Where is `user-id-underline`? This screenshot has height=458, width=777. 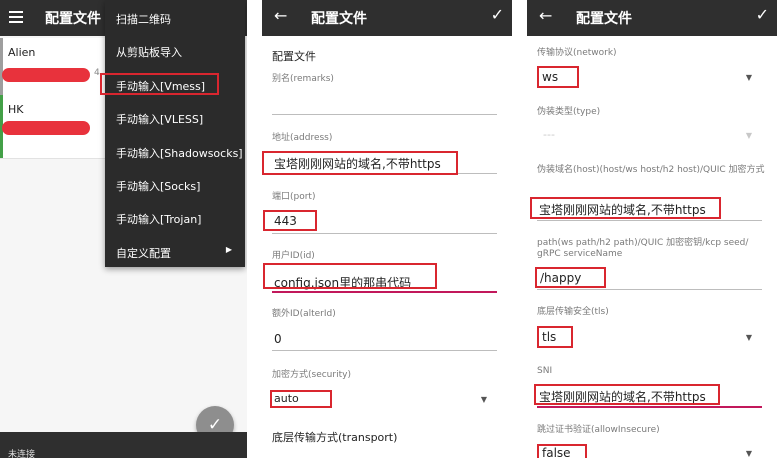 user-id-underline is located at coordinates (384, 292).